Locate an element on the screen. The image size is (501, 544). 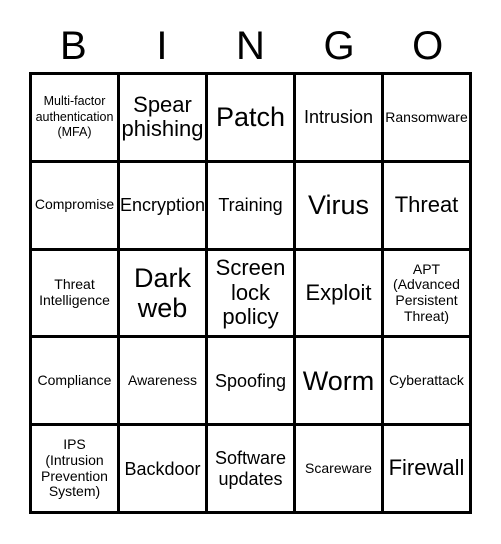
bingo-cell: Worm is located at coordinates (340, 382).